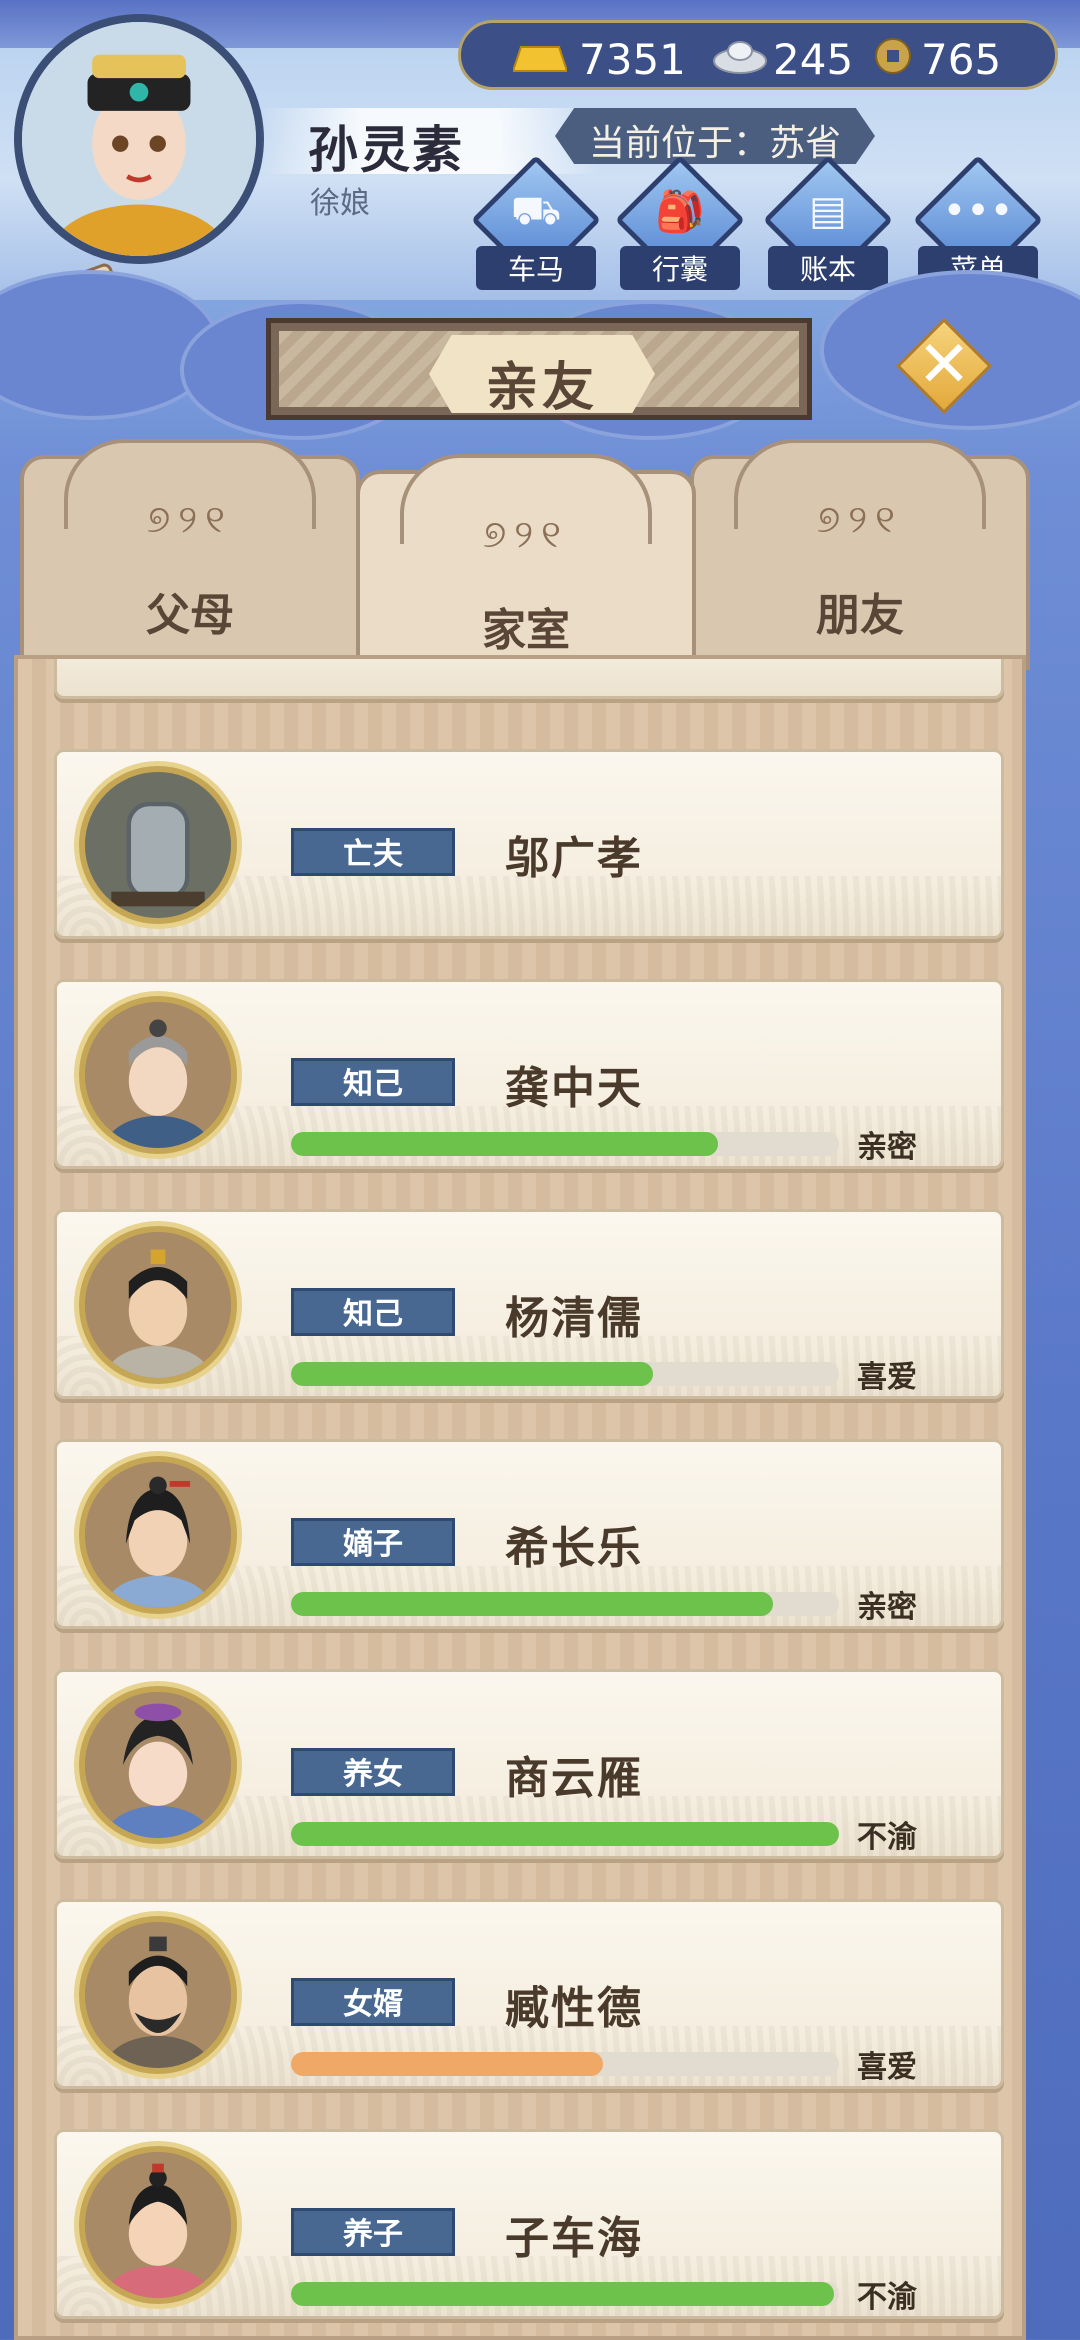 The width and height of the screenshot is (1080, 2340). I want to click on member-card: 知己 龚中天 亲密, so click(529, 1074).